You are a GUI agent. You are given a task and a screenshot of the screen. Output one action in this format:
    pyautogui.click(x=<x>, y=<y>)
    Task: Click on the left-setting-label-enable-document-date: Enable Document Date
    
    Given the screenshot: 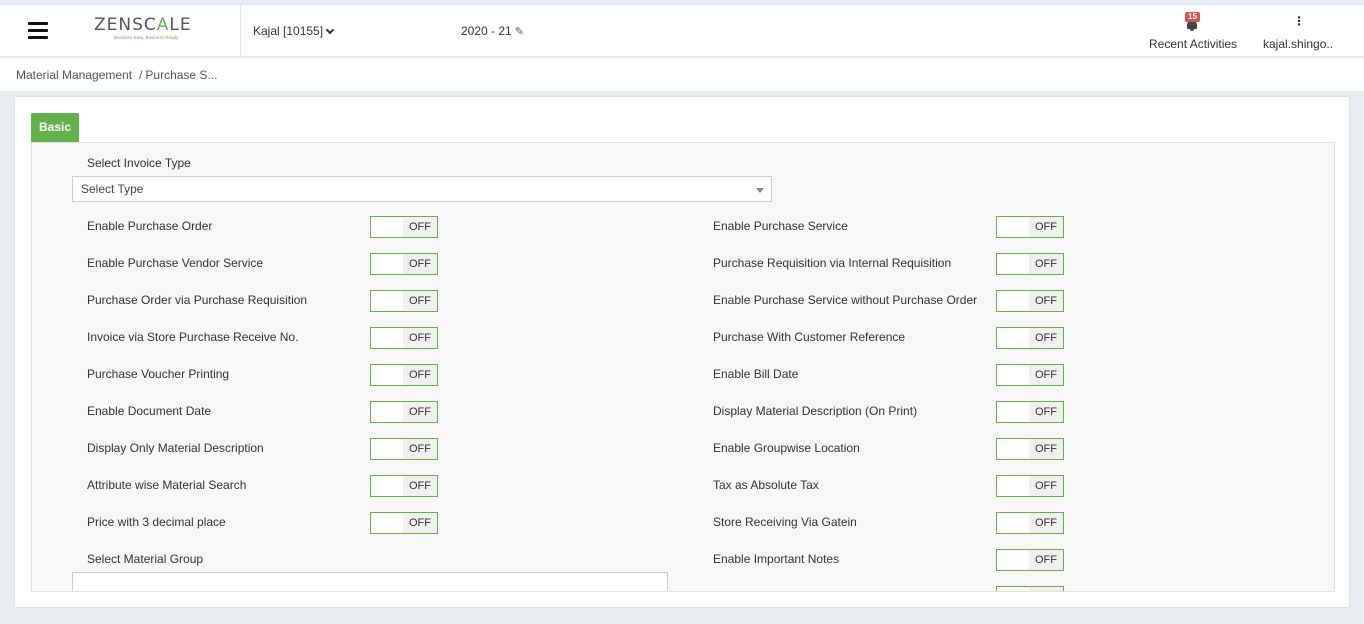 What is the action you would take?
    pyautogui.click(x=149, y=411)
    